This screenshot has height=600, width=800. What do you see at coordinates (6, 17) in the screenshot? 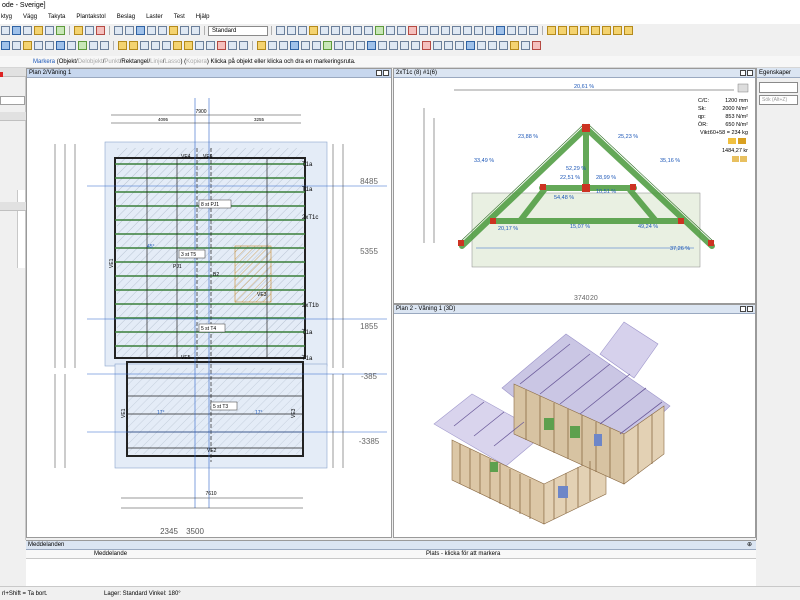
I see `menu-item-verktyg: ktyg` at bounding box center [6, 17].